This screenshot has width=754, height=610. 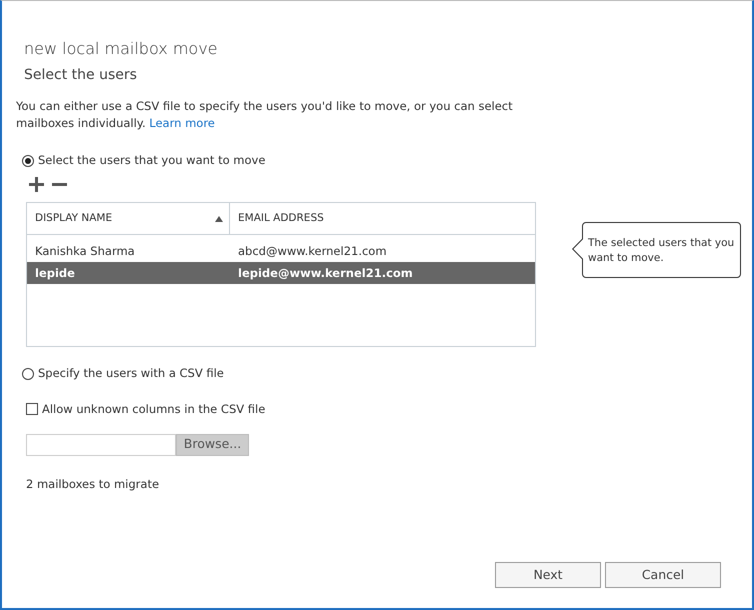 I want to click on next-button: Next, so click(x=548, y=575).